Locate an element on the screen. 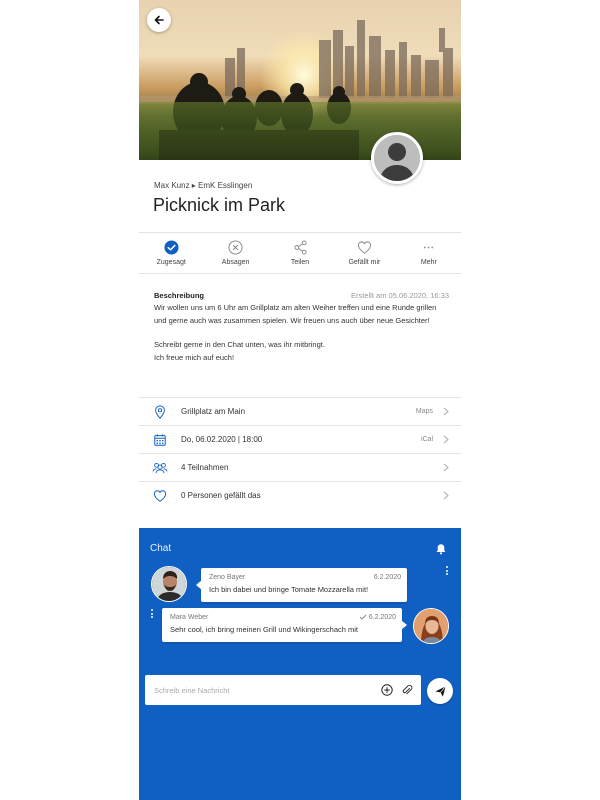 This screenshot has width=600, height=800. like-button: Gefällt mir is located at coordinates (364, 254).